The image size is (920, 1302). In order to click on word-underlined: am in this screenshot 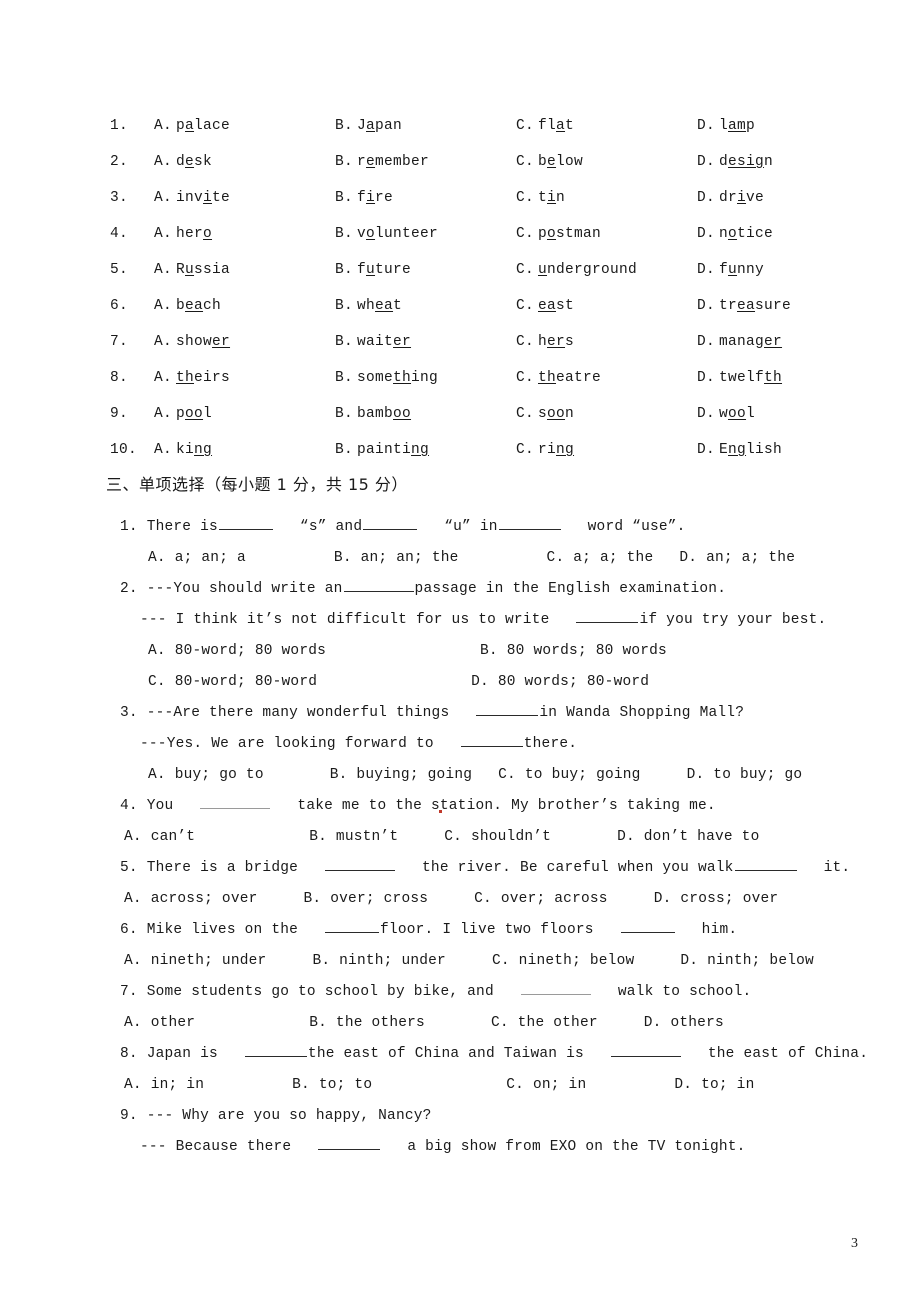, I will do `click(737, 126)`.